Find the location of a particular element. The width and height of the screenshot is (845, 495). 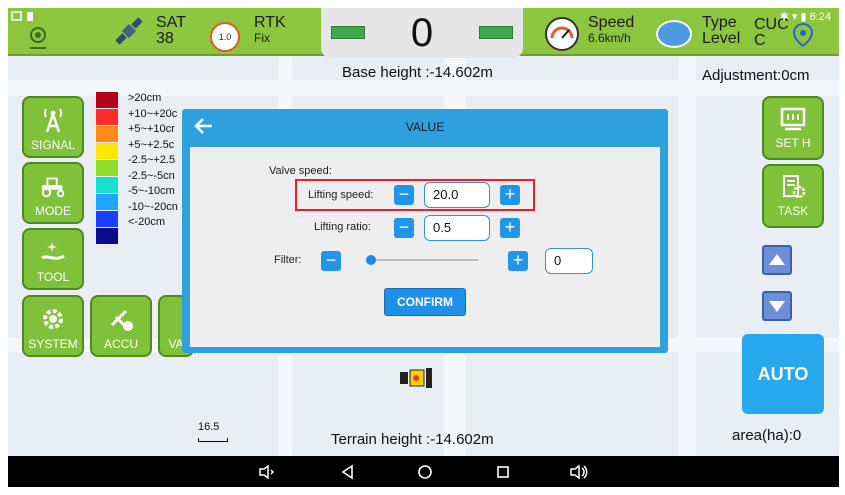

rtk-badge: 1.0 is located at coordinates (225, 37).